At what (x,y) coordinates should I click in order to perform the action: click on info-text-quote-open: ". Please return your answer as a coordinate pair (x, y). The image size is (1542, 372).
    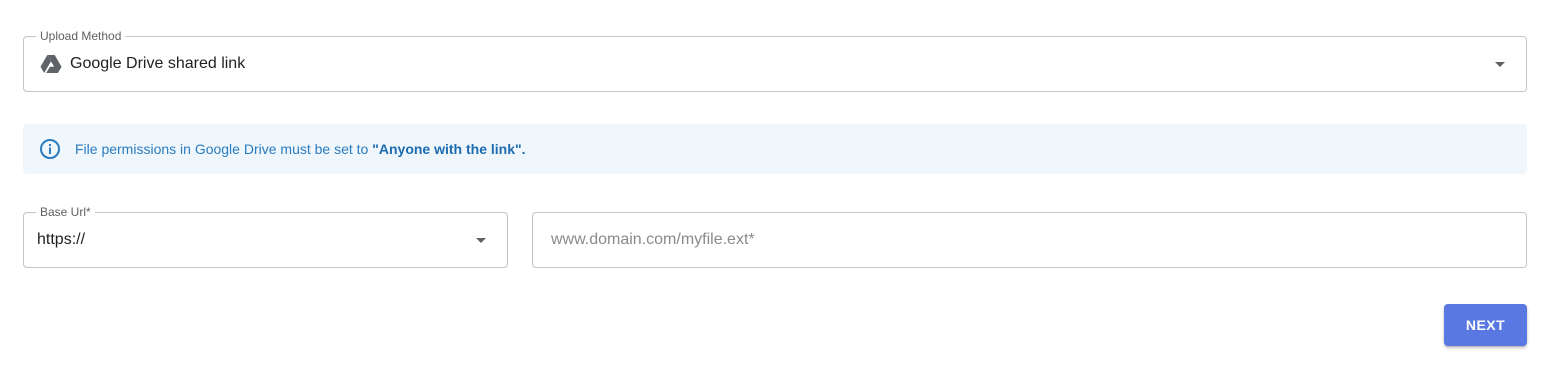
    Looking at the image, I should click on (375, 149).